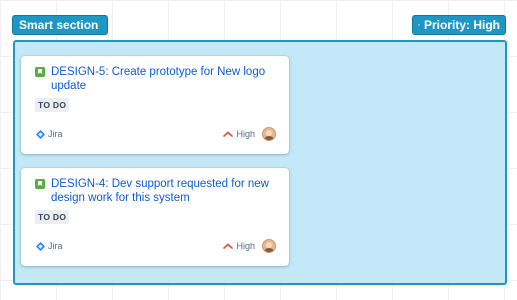 Image resolution: width=517 pixels, height=300 pixels. I want to click on priority-filter-label: Priority: High, so click(461, 25).